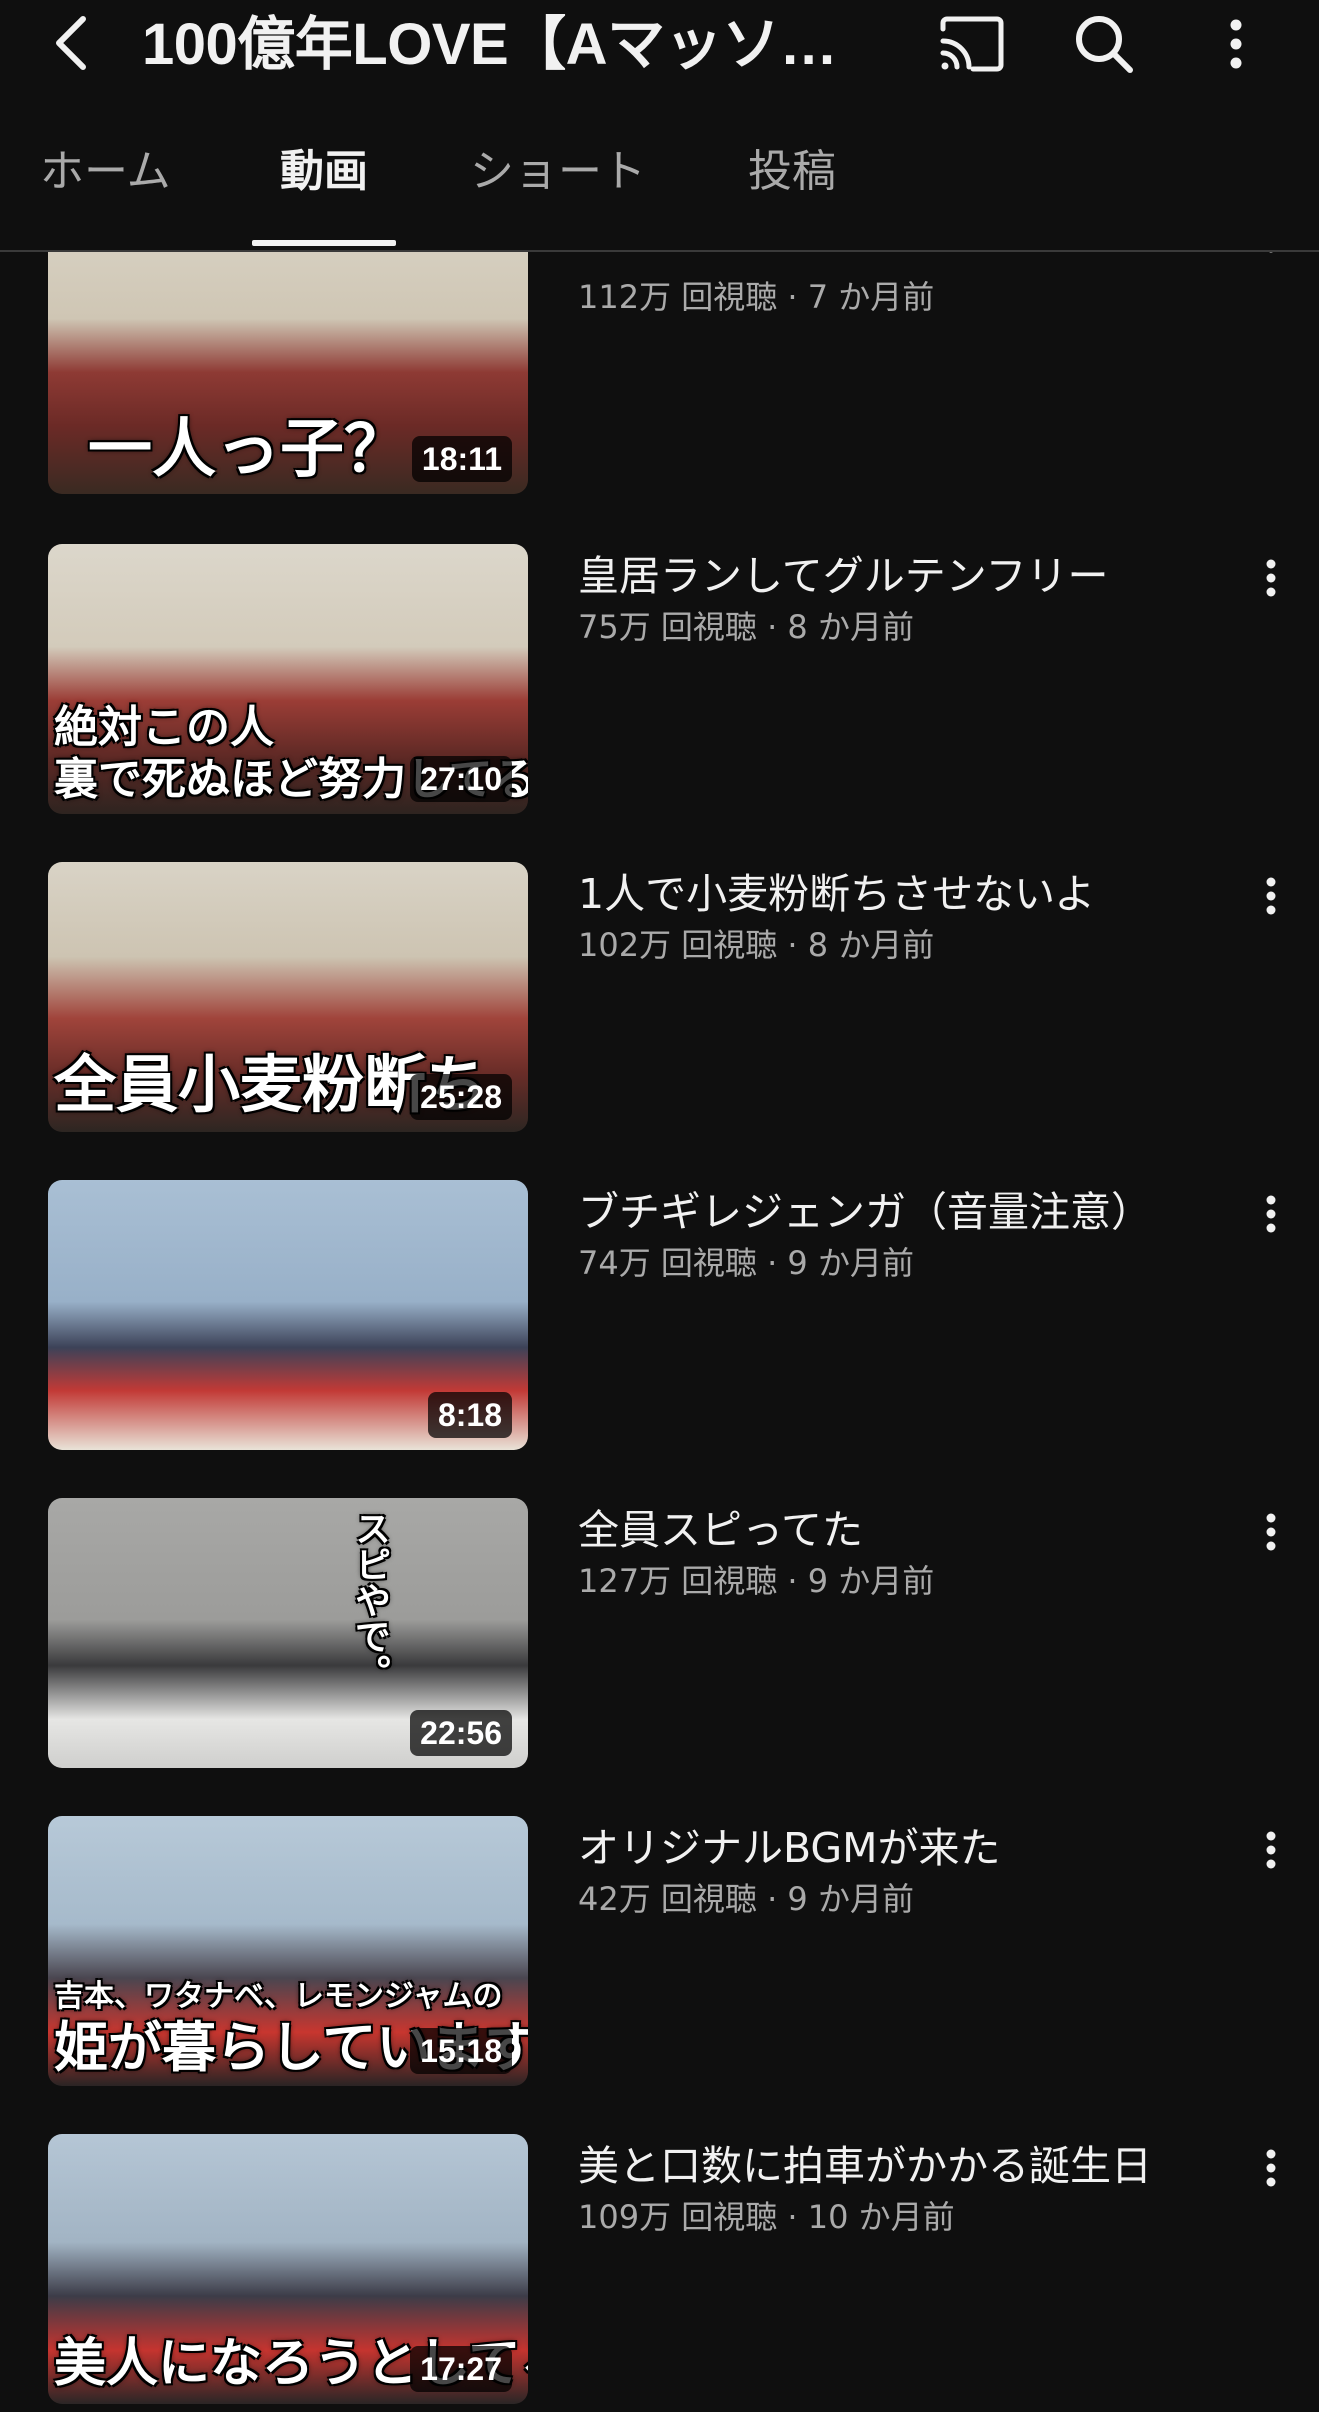  I want to click on cast-icon, so click(972, 46).